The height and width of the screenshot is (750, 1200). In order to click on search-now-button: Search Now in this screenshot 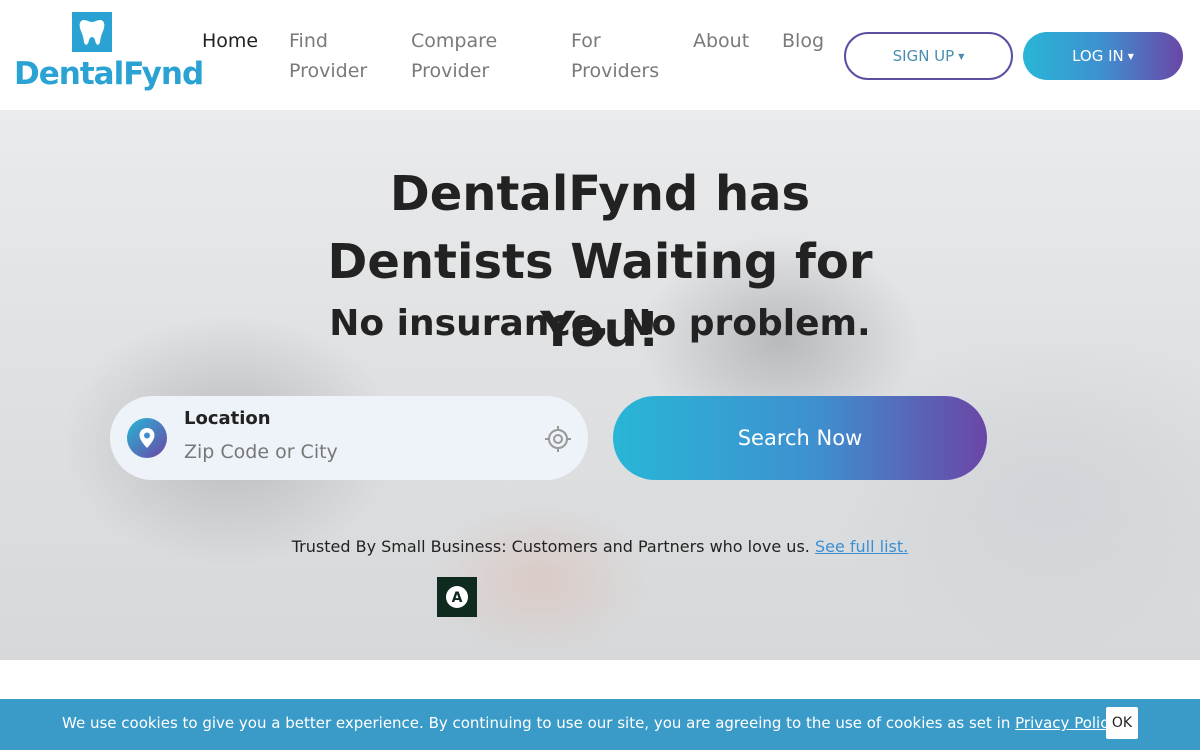, I will do `click(800, 438)`.